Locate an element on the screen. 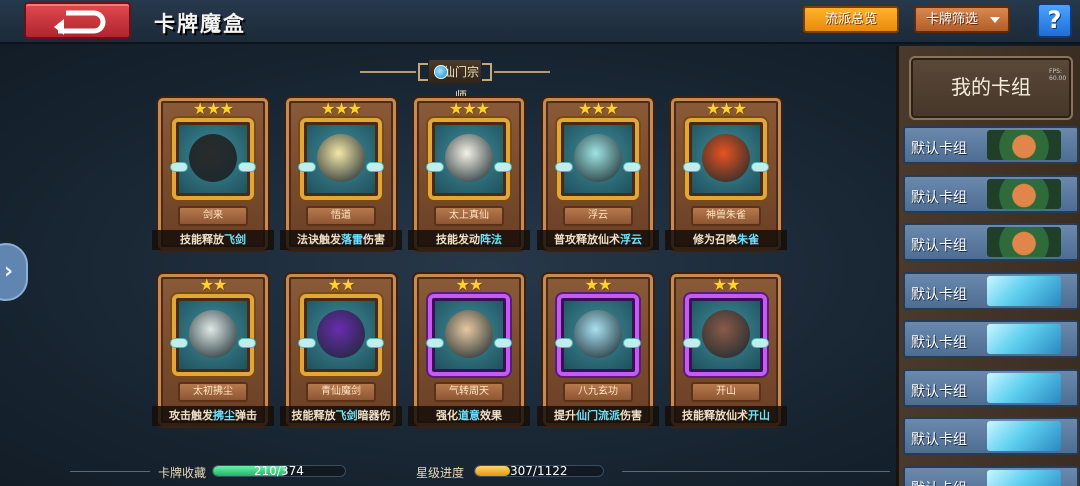 This screenshot has height=486, width=1080. card-name: 剑来 is located at coordinates (213, 216).